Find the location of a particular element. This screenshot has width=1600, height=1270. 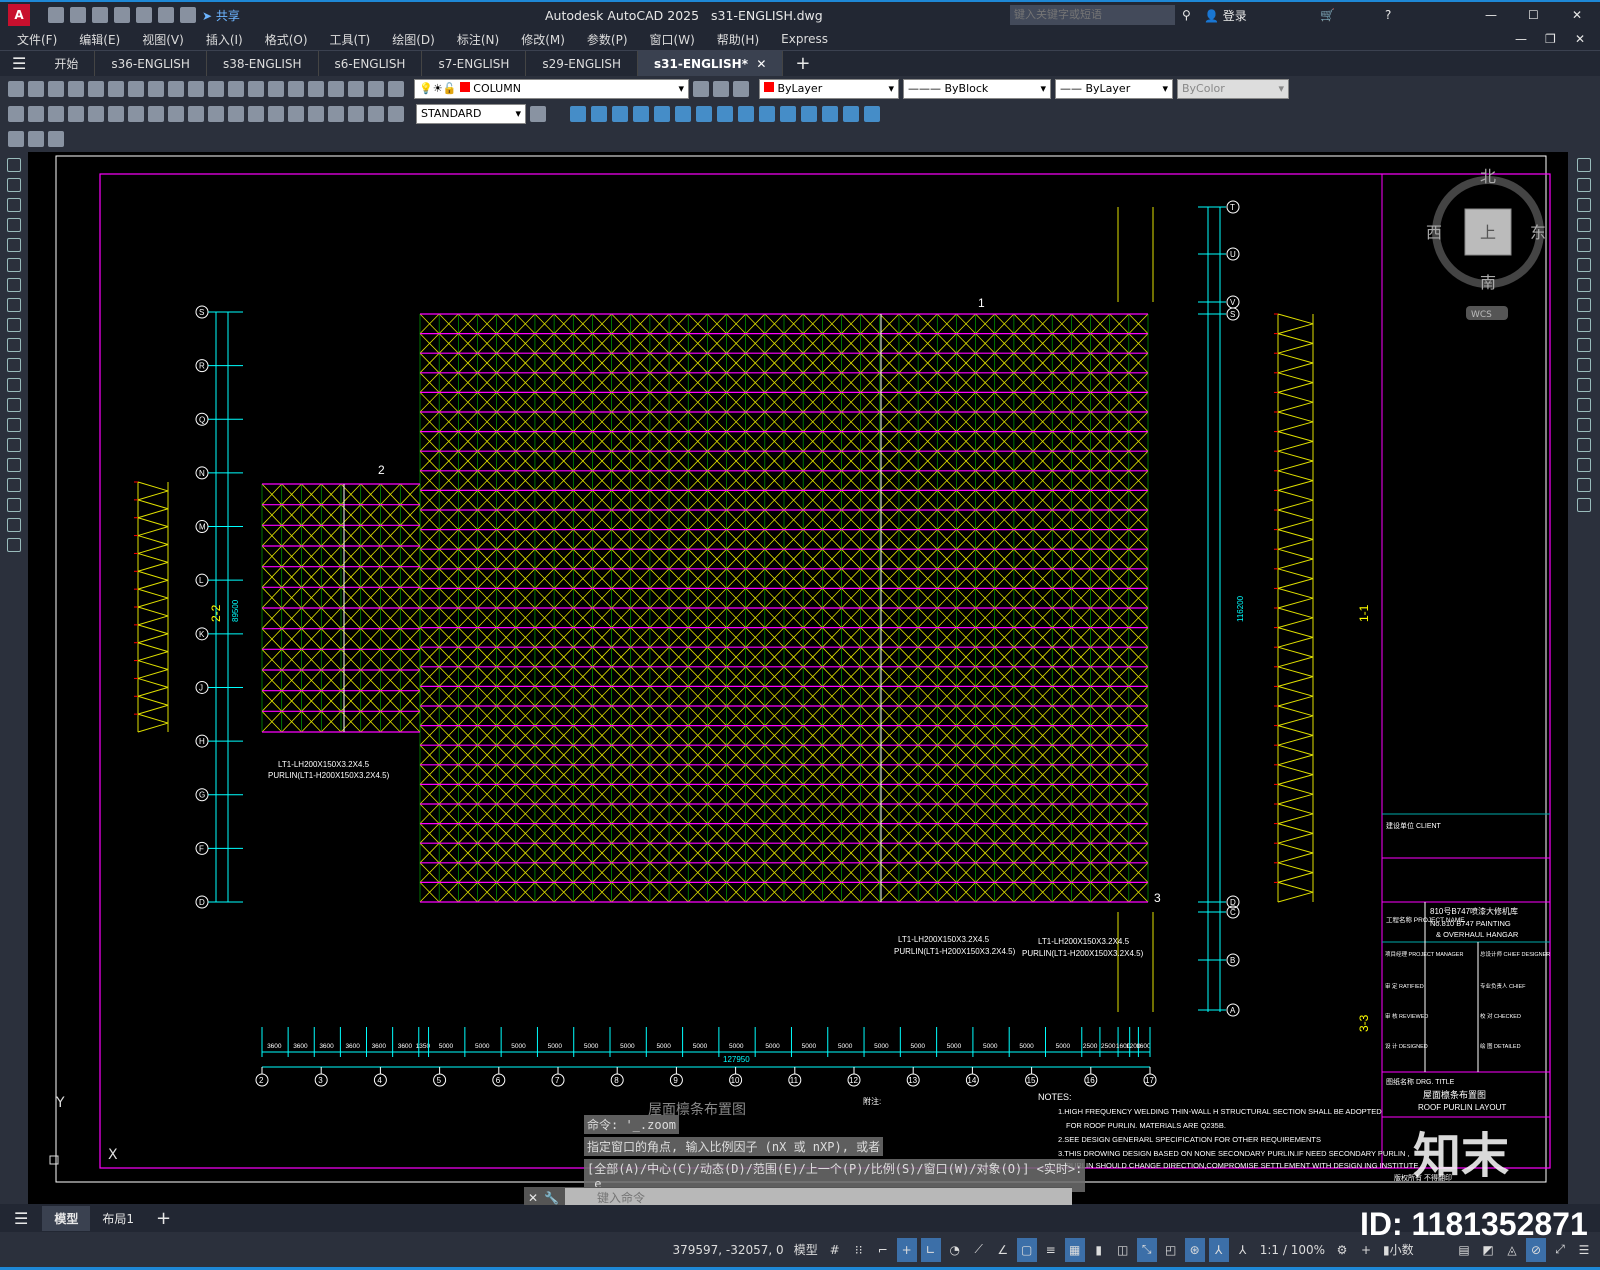

circle-icon is located at coordinates (14, 285).